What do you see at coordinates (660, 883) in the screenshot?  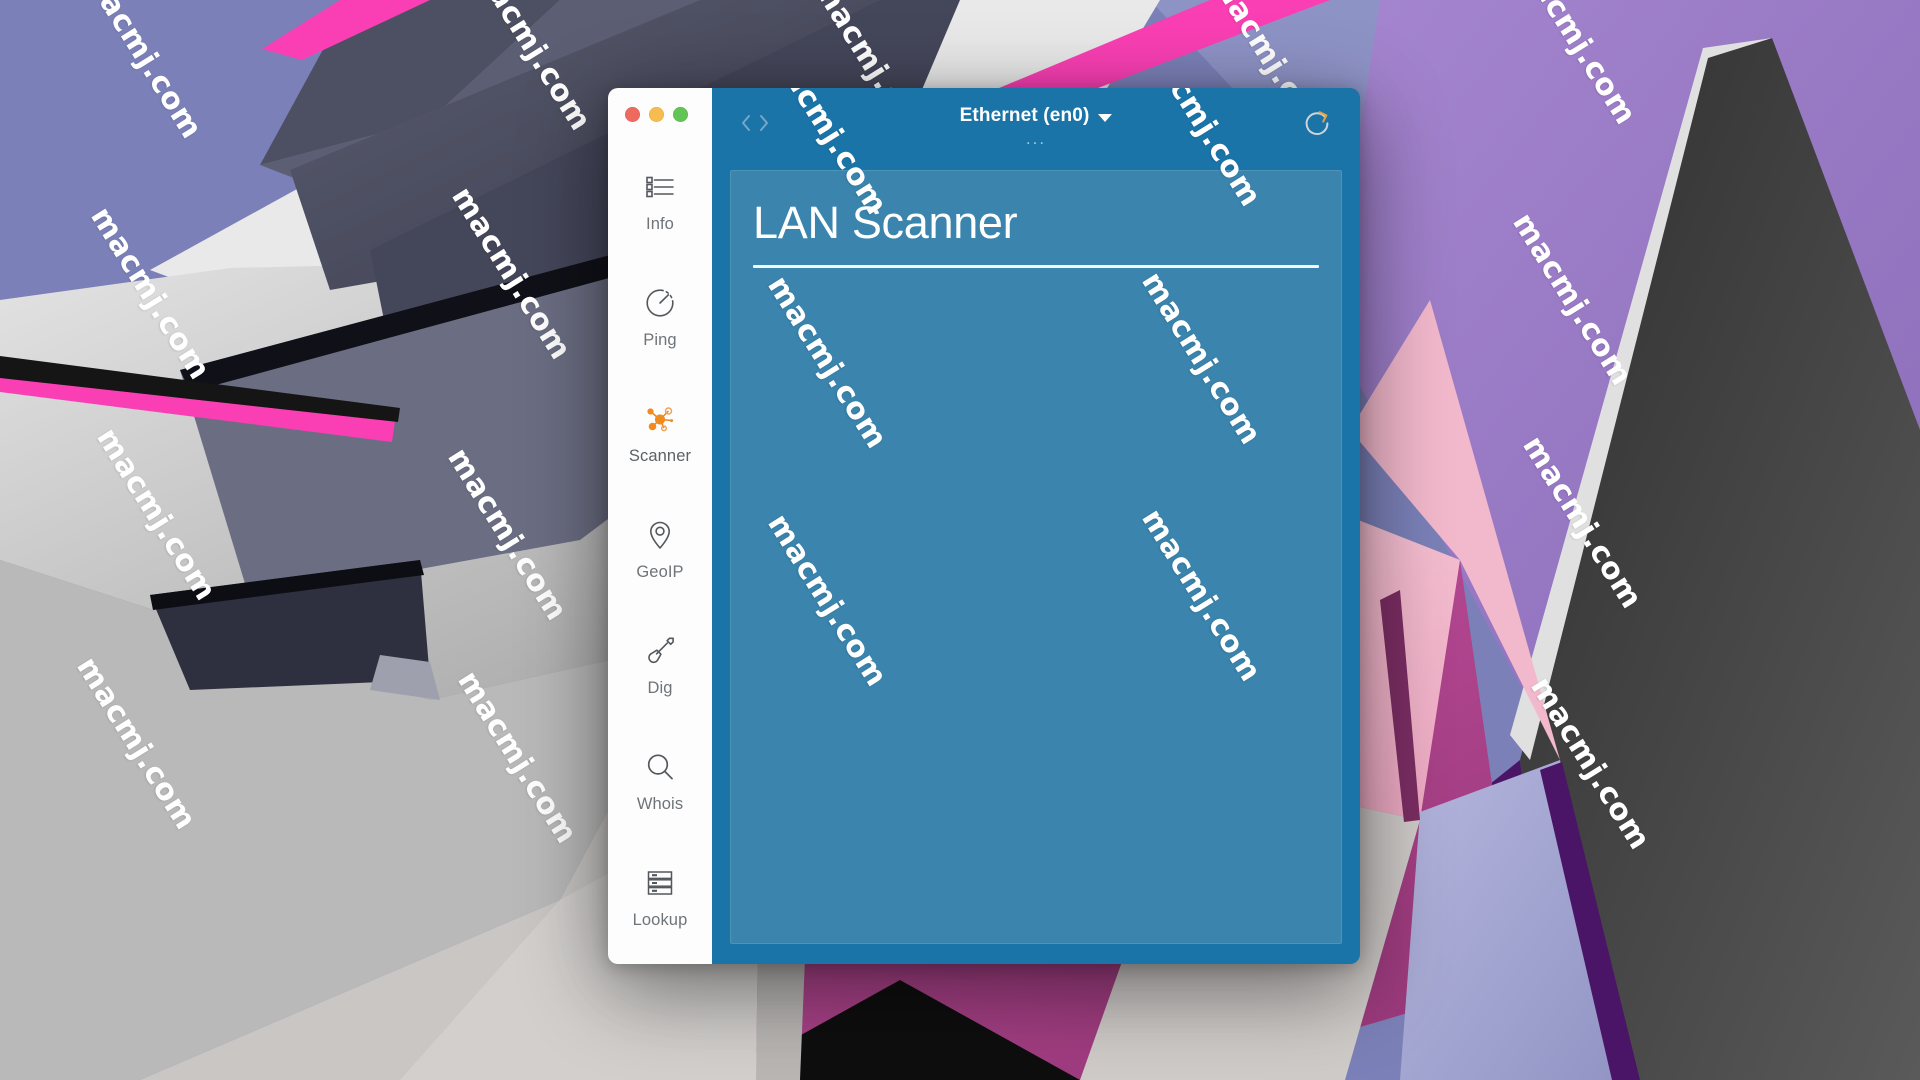 I see `server-icon` at bounding box center [660, 883].